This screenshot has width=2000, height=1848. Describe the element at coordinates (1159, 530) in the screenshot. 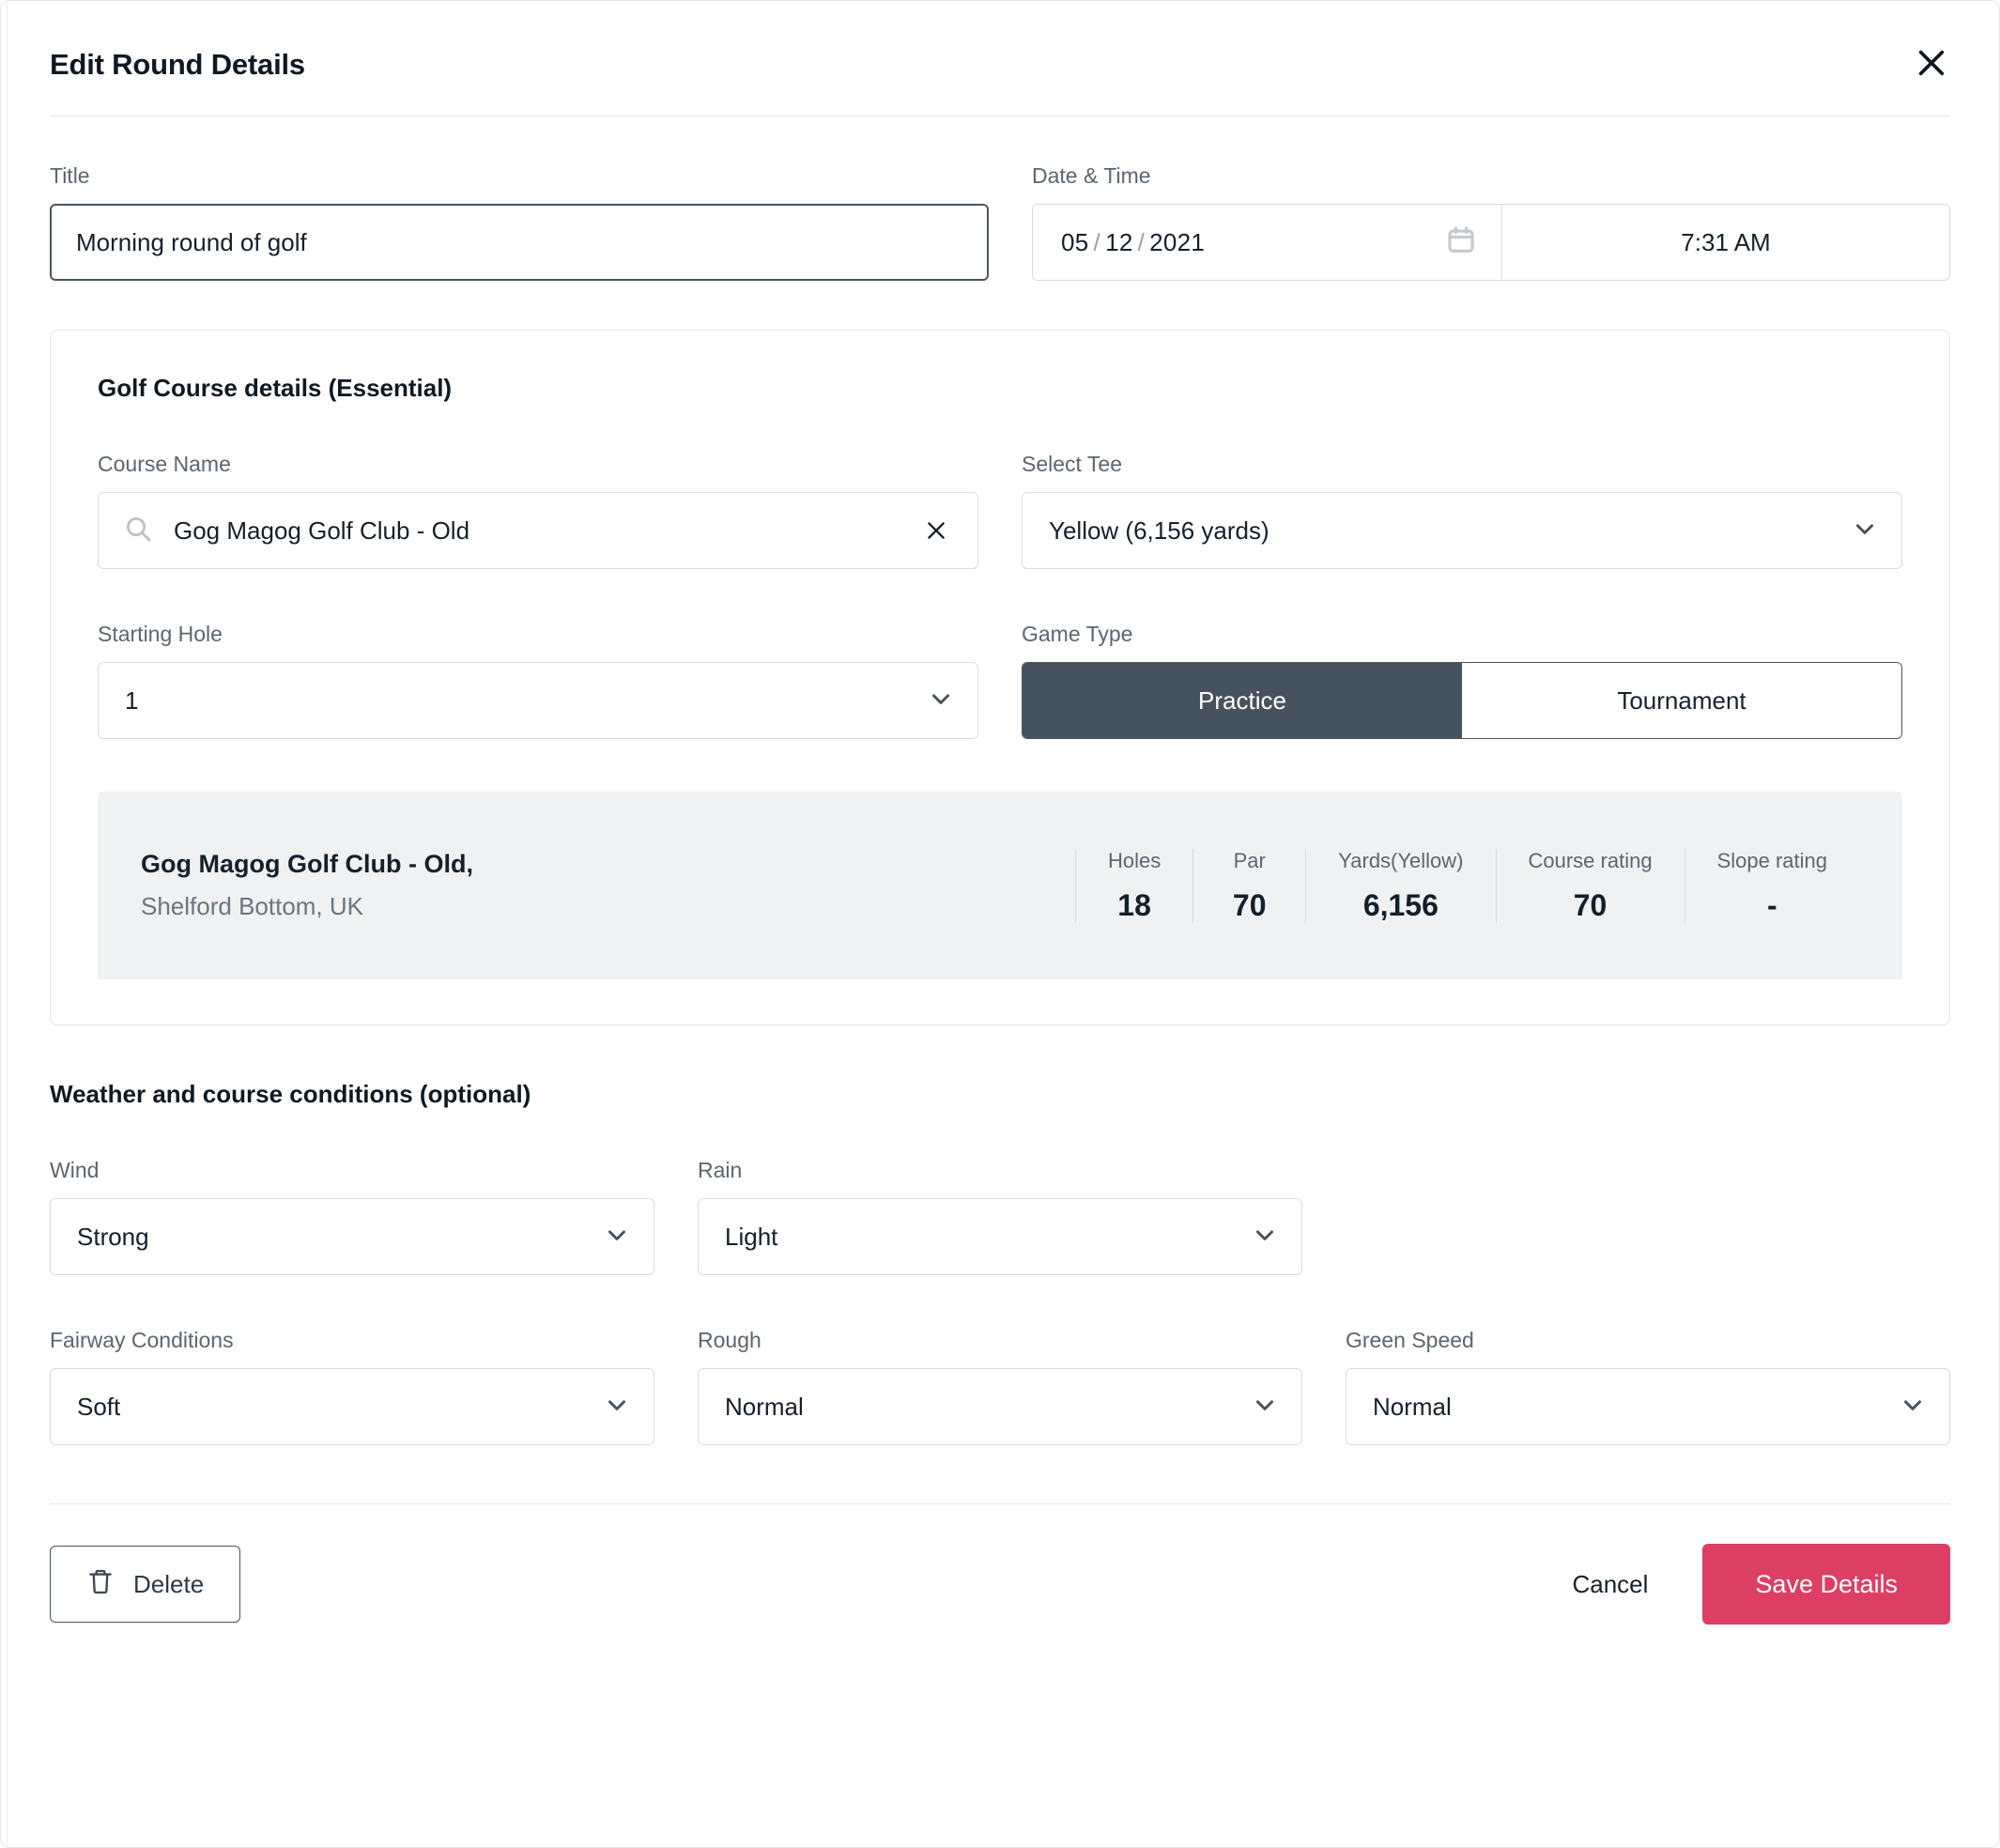

I see `select-tee-value: Yellow (6,156 yards)` at that location.